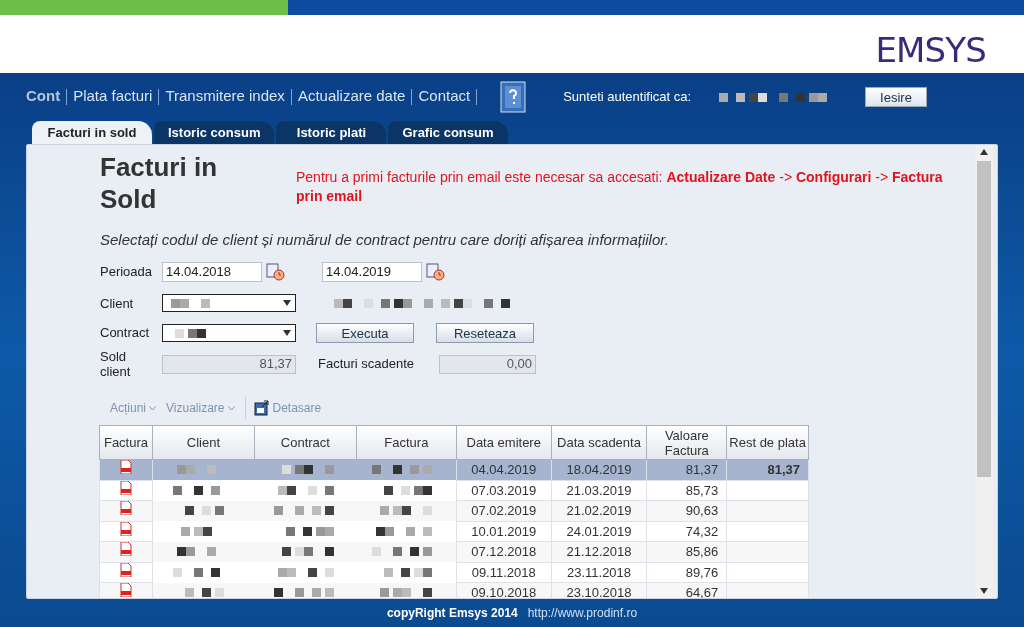 This screenshot has width=1024, height=627. I want to click on nav-link: Plata facturi, so click(113, 96).